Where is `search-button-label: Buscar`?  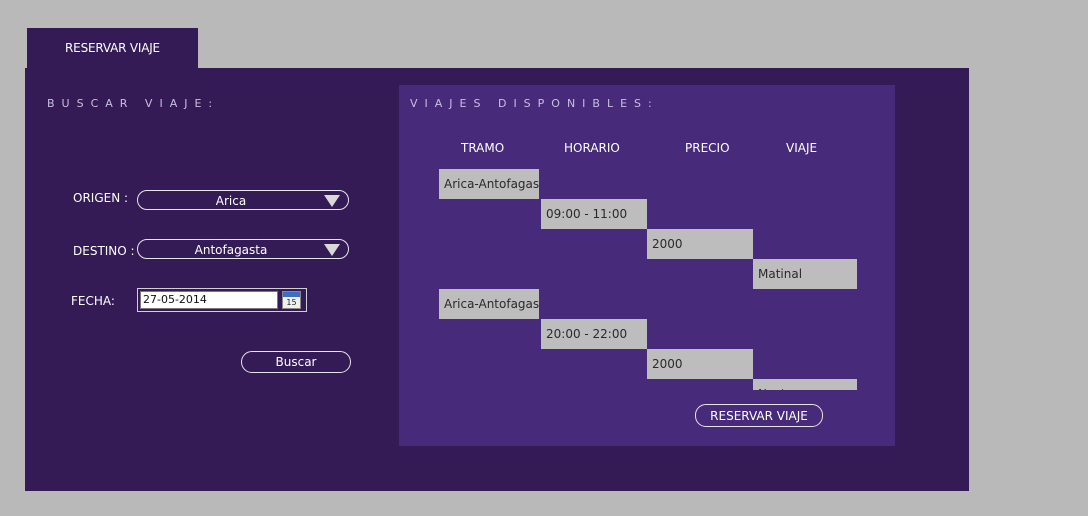
search-button-label: Buscar is located at coordinates (296, 362).